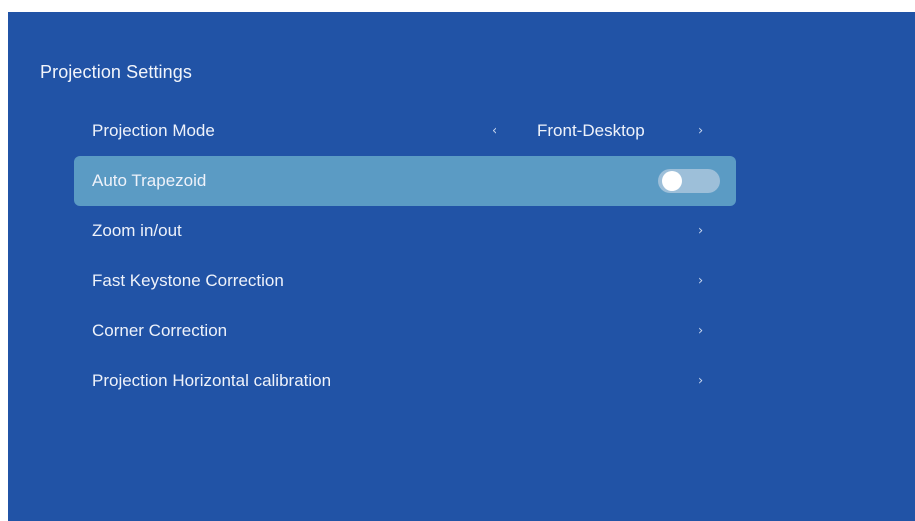  I want to click on menu-item-auto-trapezoid: Auto Trapezoid, so click(405, 181).